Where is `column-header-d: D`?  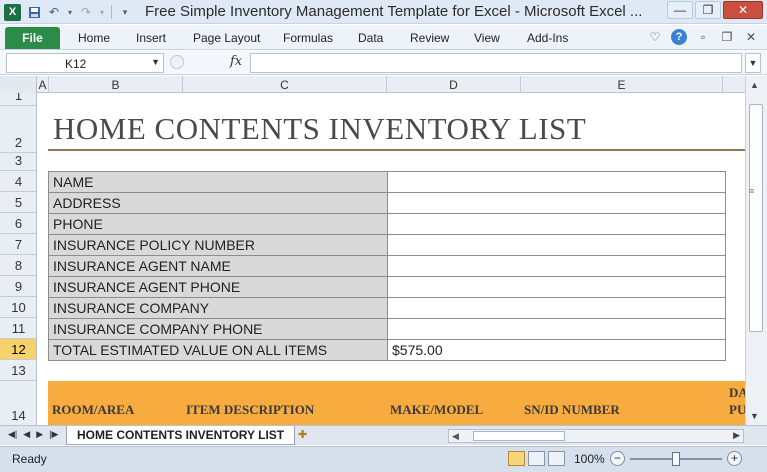 column-header-d: D is located at coordinates (454, 84).